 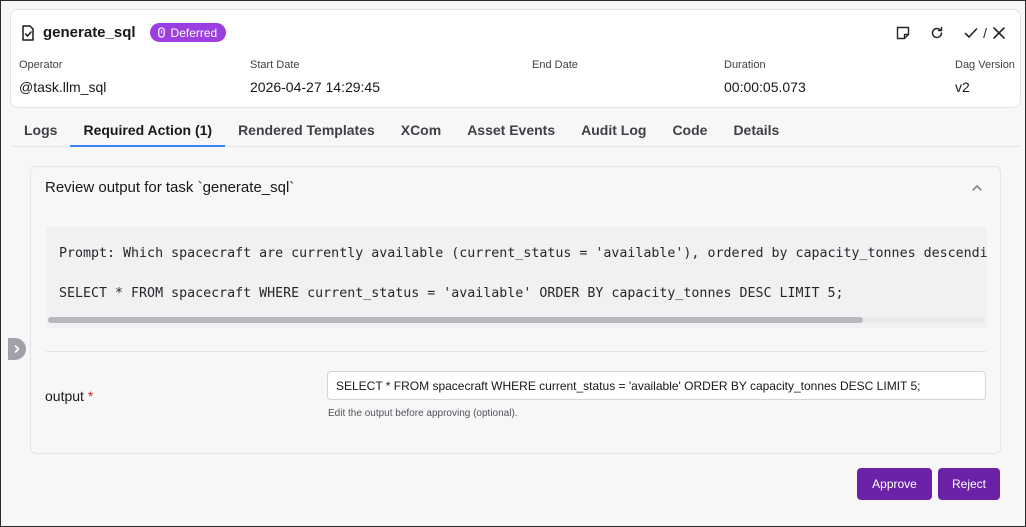 I want to click on mark-failed-button, so click(x=999, y=33).